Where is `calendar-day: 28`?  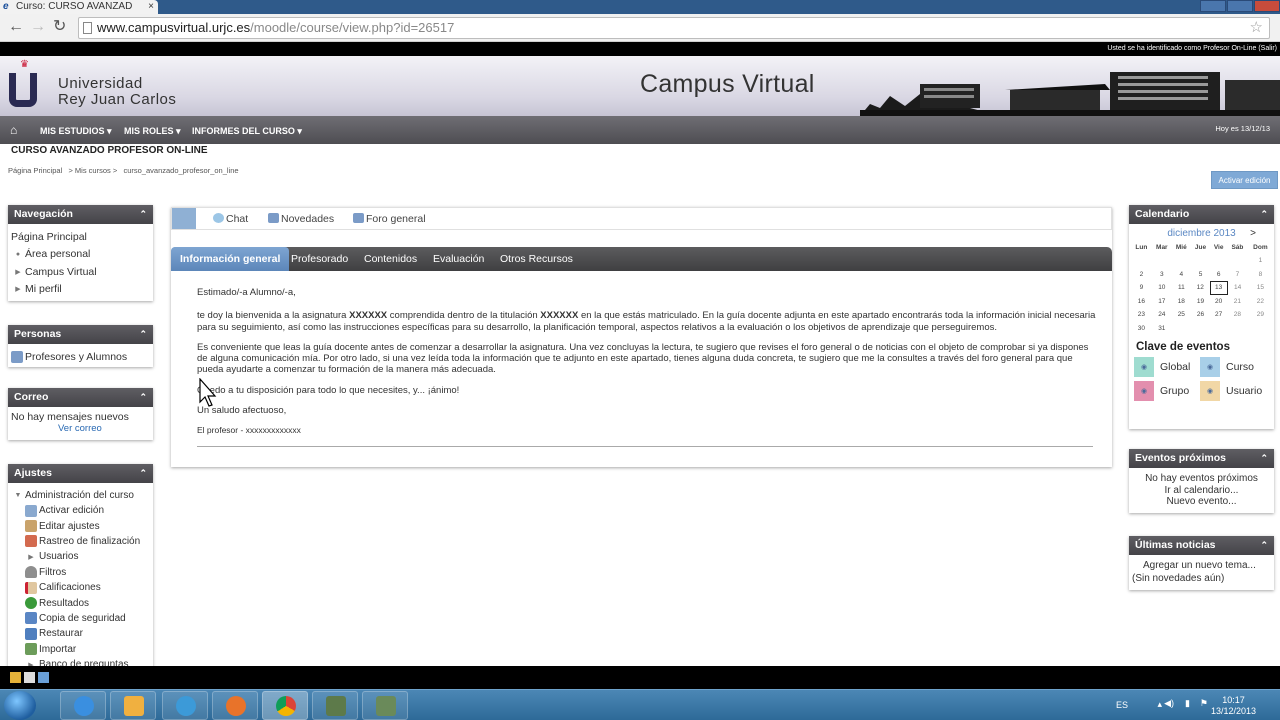 calendar-day: 28 is located at coordinates (1237, 315).